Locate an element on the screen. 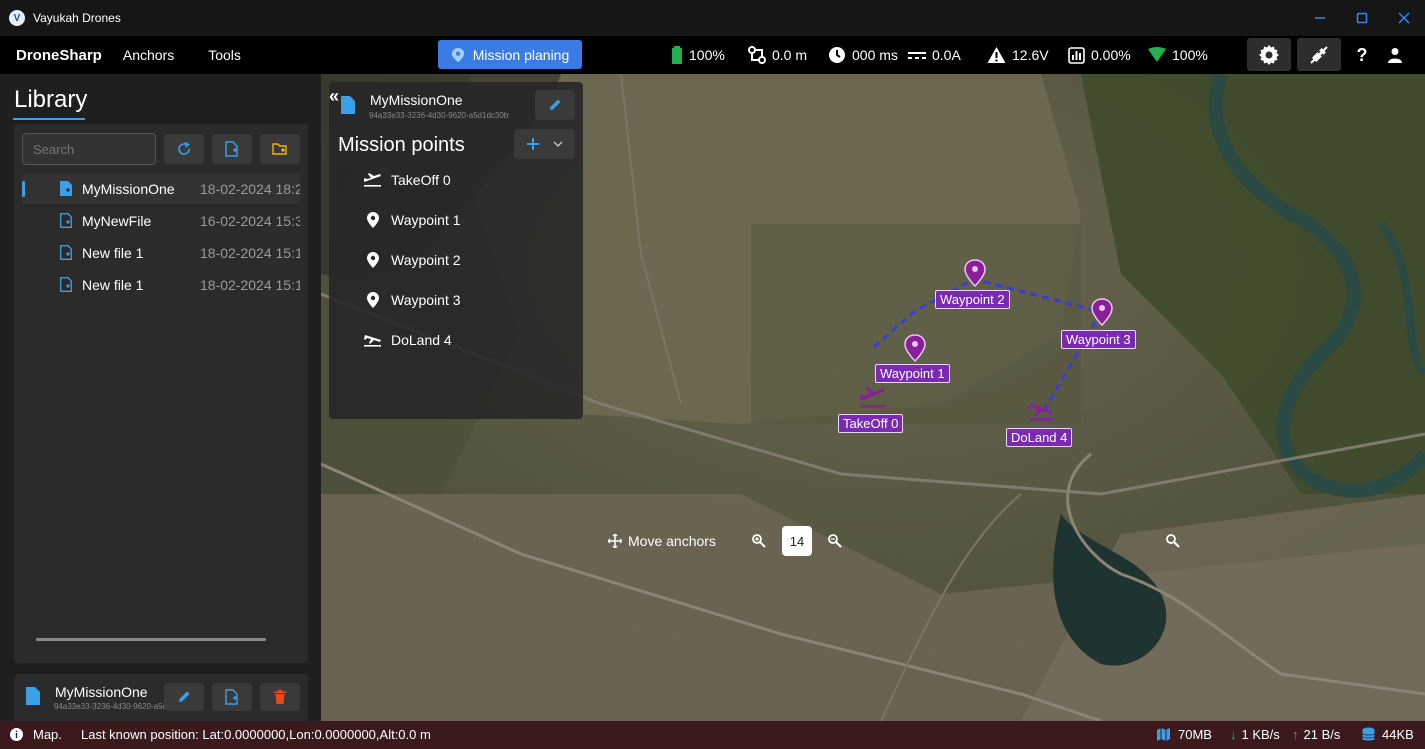 The width and height of the screenshot is (1425, 749). close-button is located at coordinates (1404, 18).